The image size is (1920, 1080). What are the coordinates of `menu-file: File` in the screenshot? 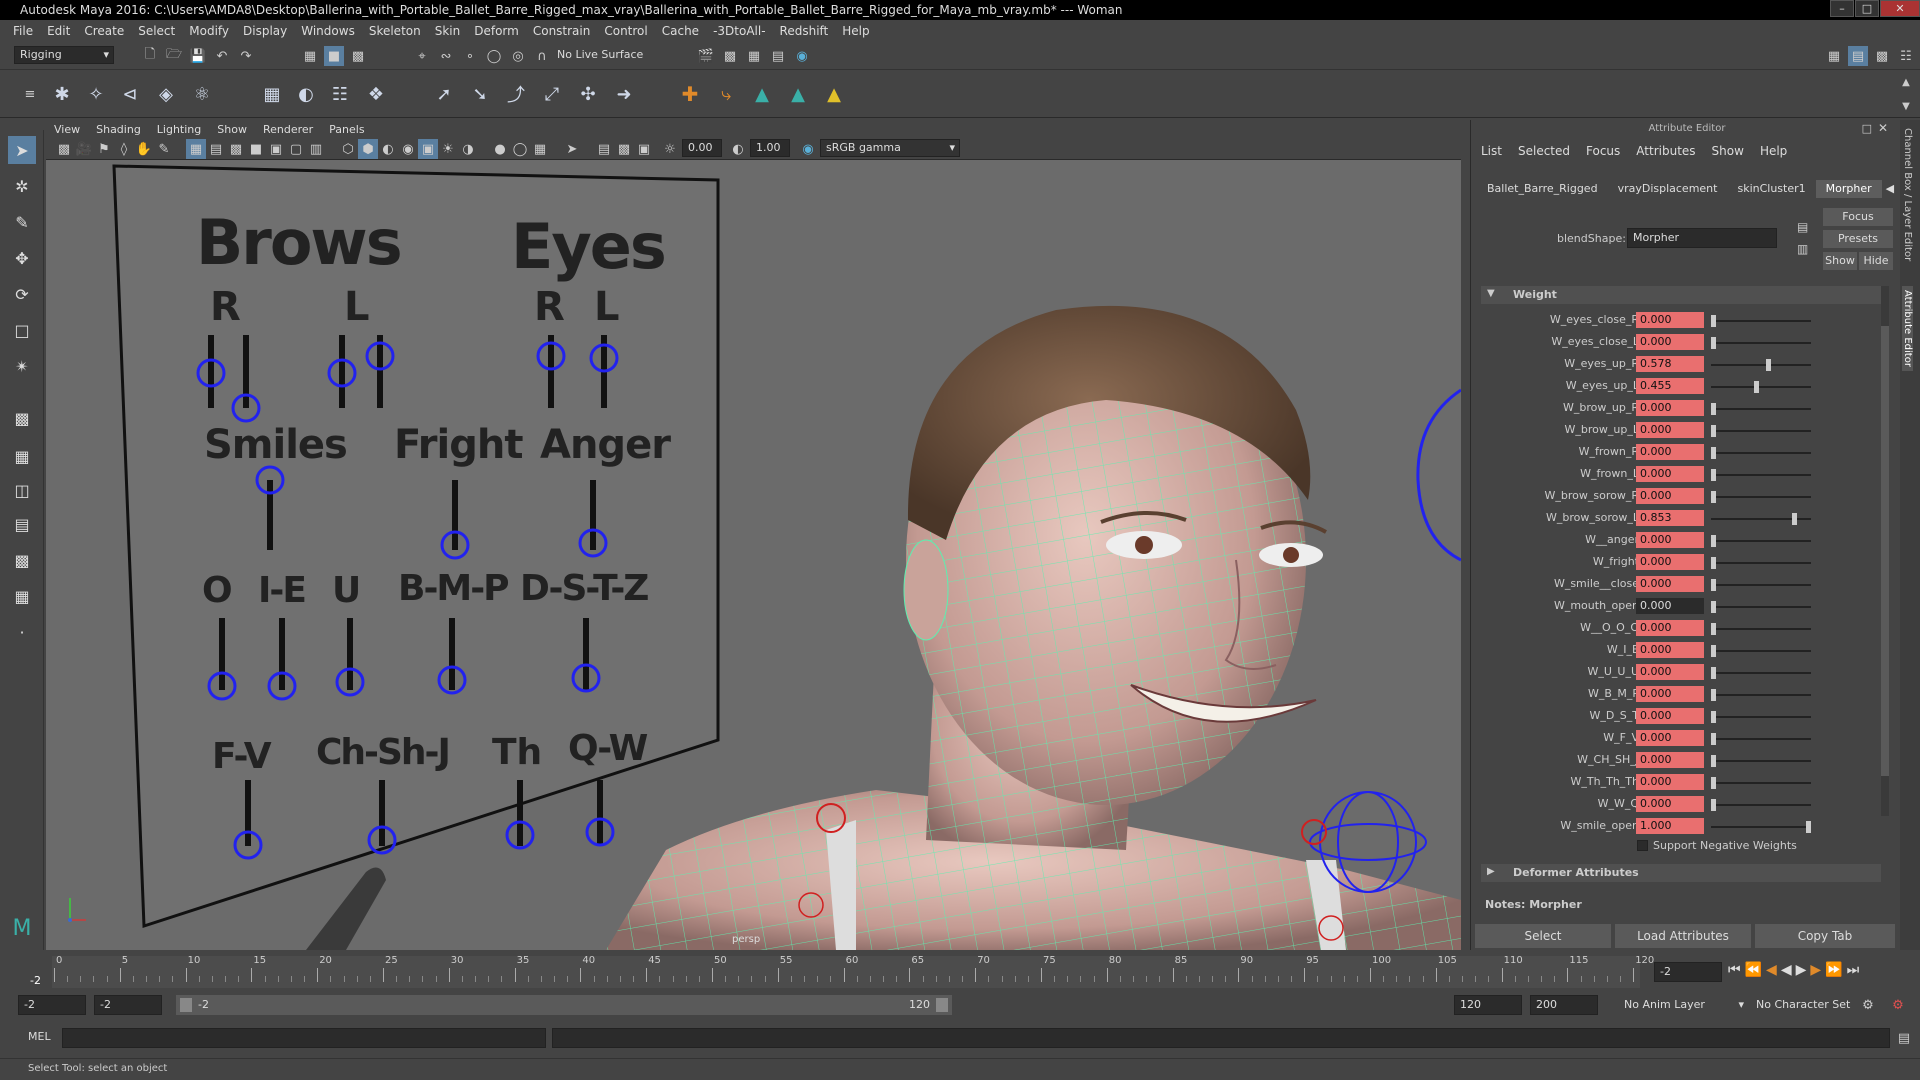 It's located at (23, 31).